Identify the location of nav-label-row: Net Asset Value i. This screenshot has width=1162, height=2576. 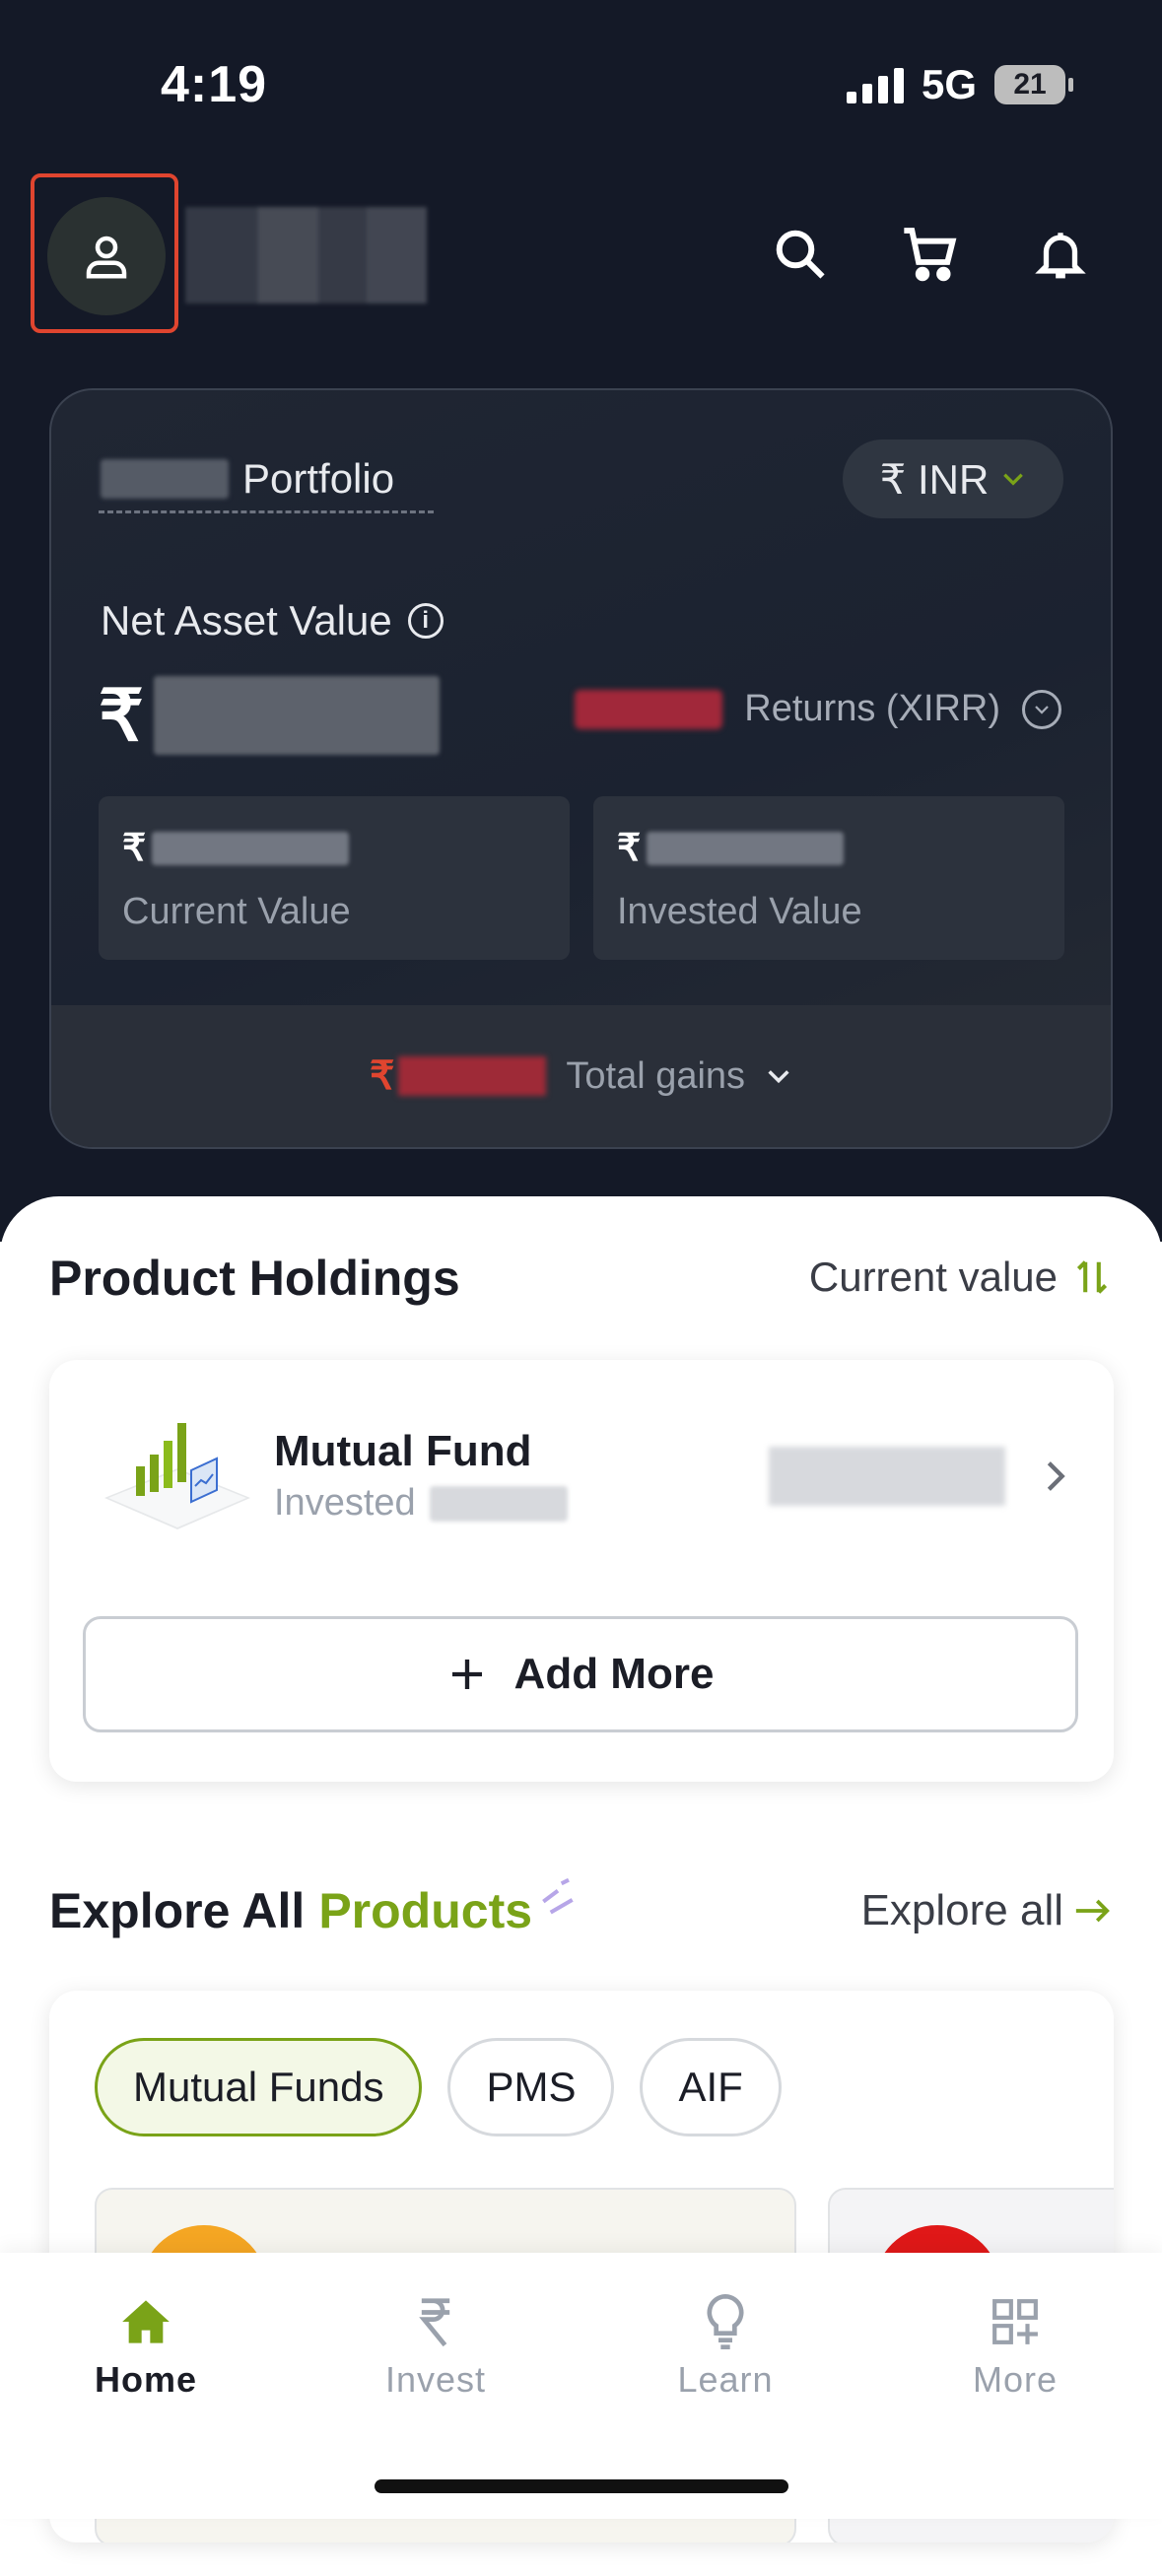
(273, 620).